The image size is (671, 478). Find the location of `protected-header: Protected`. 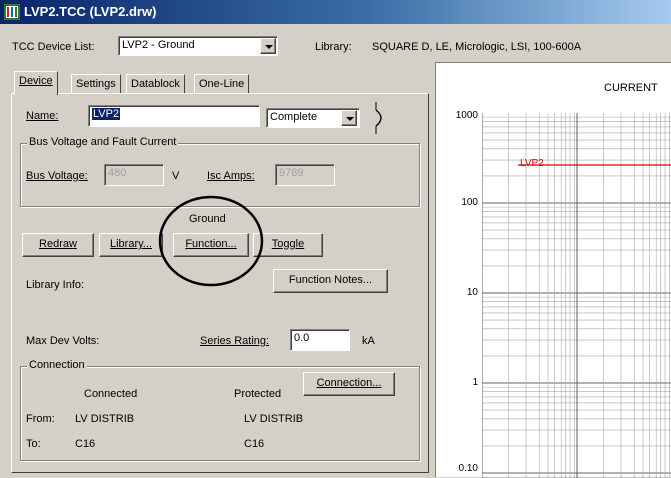

protected-header: Protected is located at coordinates (258, 394).